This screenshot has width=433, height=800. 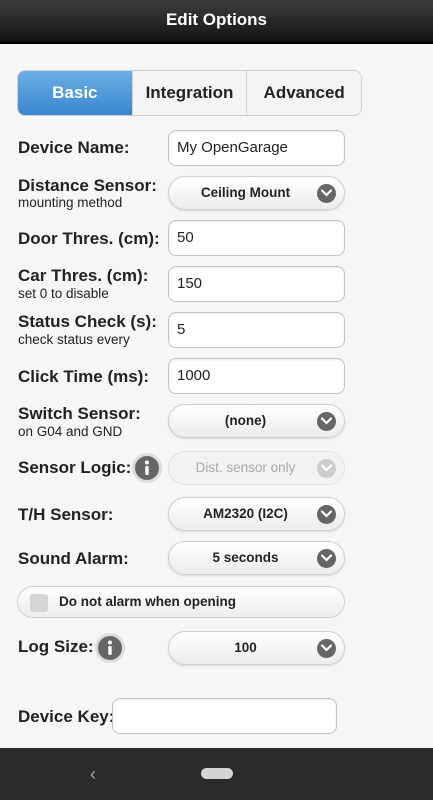 What do you see at coordinates (148, 601) in the screenshot?
I see `no-alarm-opening-label: Do not alarm when opening` at bounding box center [148, 601].